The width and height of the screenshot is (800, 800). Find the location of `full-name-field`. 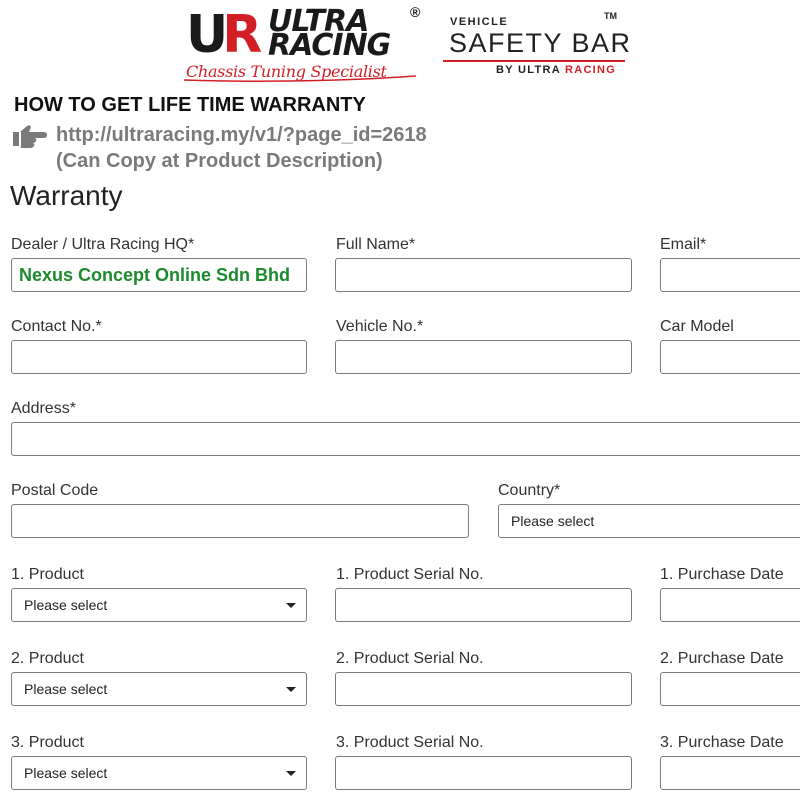

full-name-field is located at coordinates (483, 275).